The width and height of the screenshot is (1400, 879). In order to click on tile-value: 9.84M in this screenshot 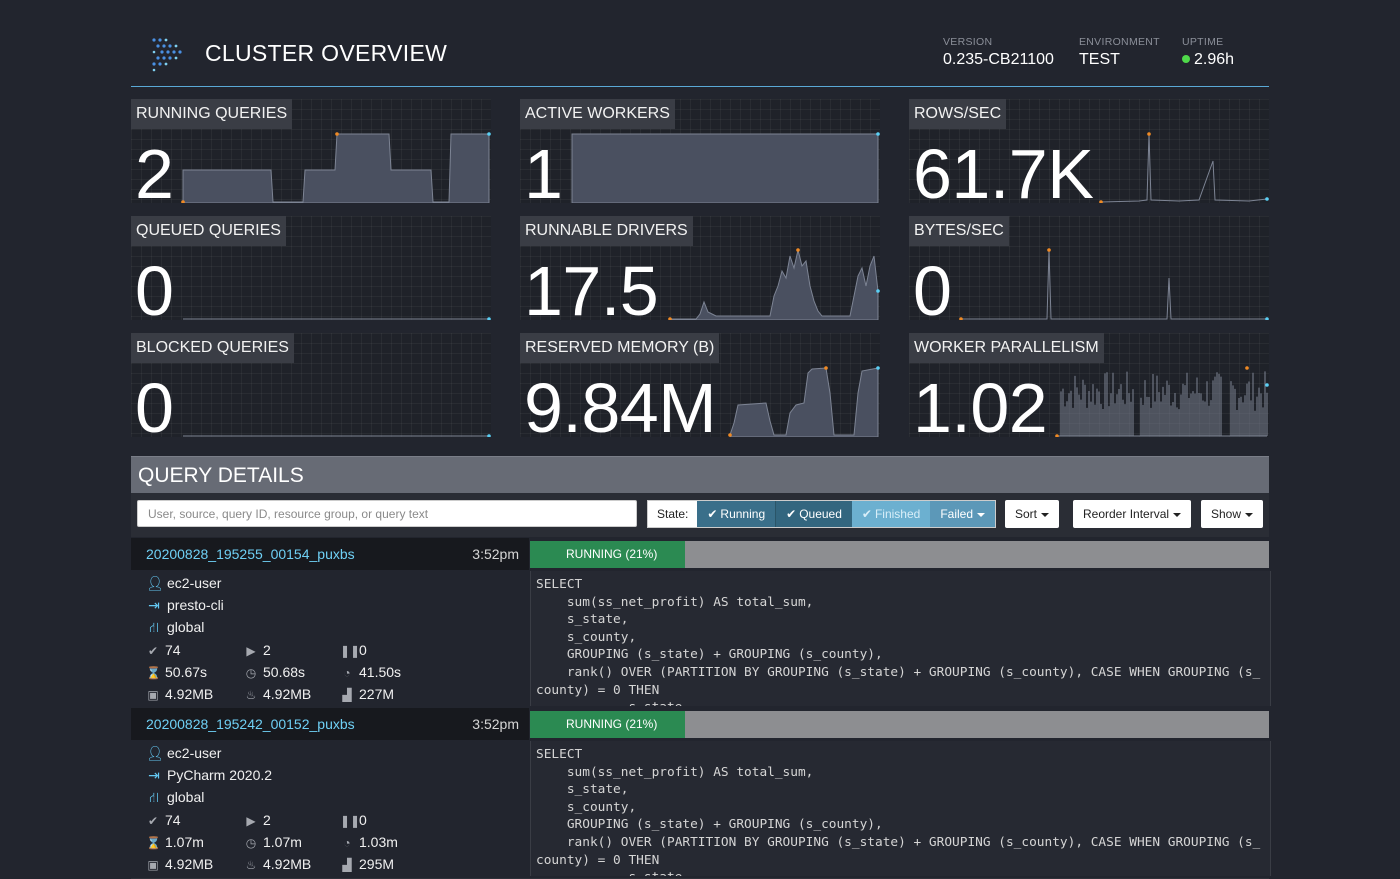, I will do `click(620, 408)`.